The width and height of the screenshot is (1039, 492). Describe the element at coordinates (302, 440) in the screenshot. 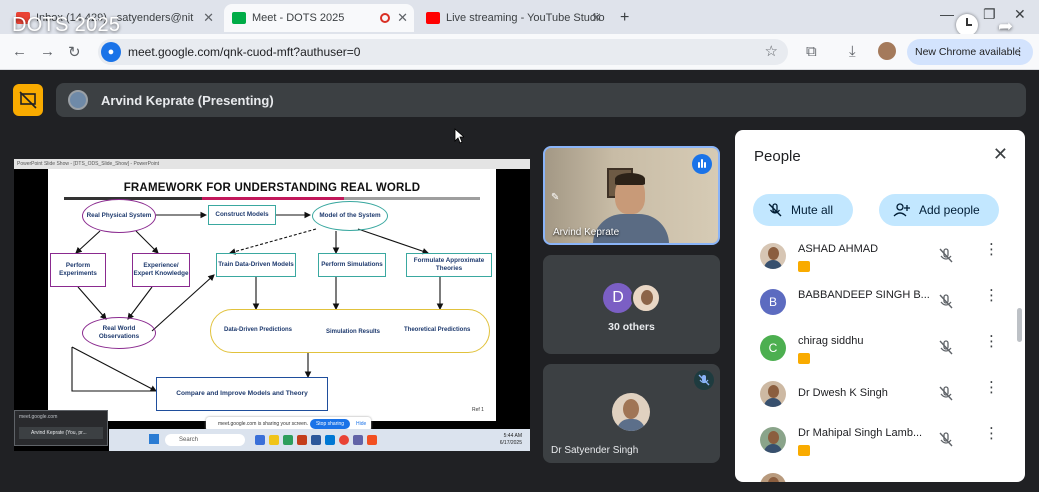

I see `powerpoint-icon` at that location.